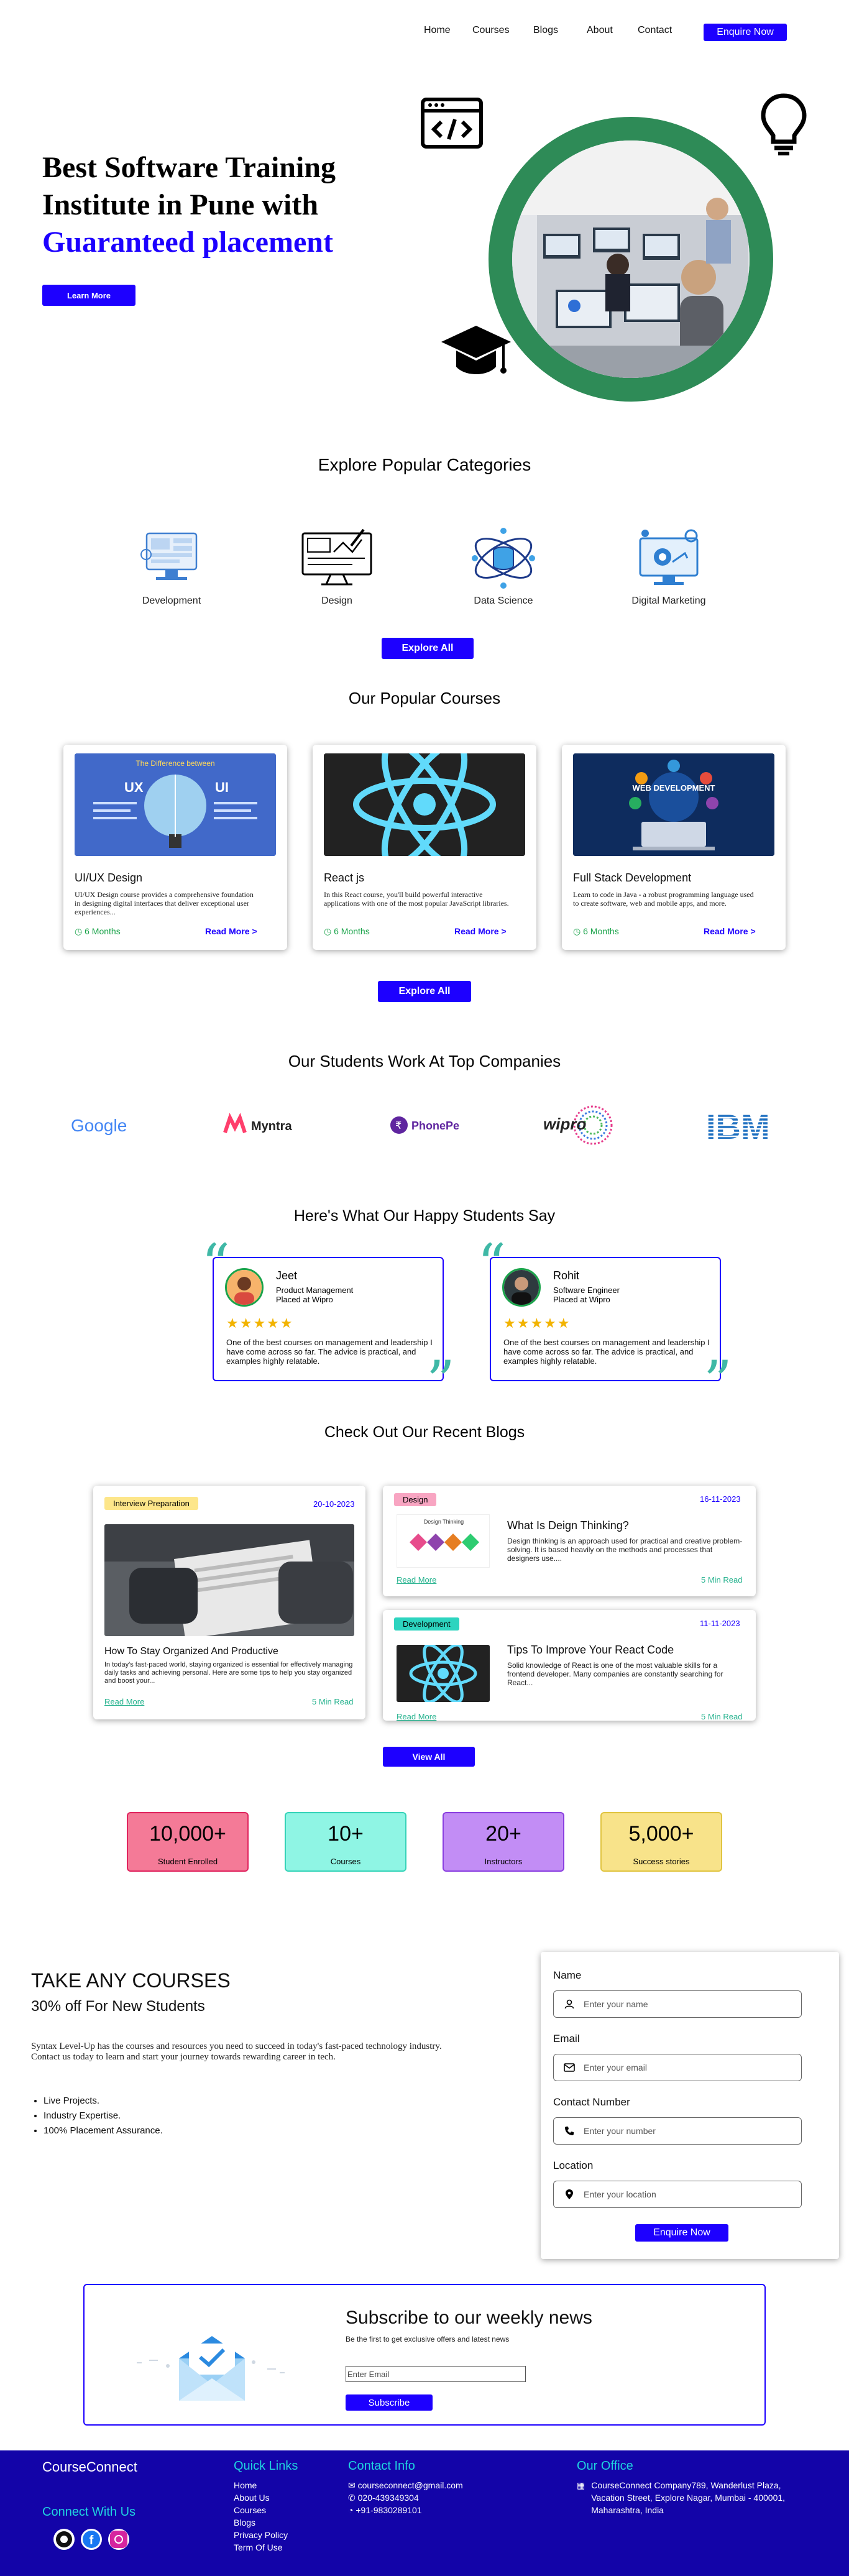 This screenshot has height=2576, width=849. I want to click on building-icon: ▦, so click(581, 2485).